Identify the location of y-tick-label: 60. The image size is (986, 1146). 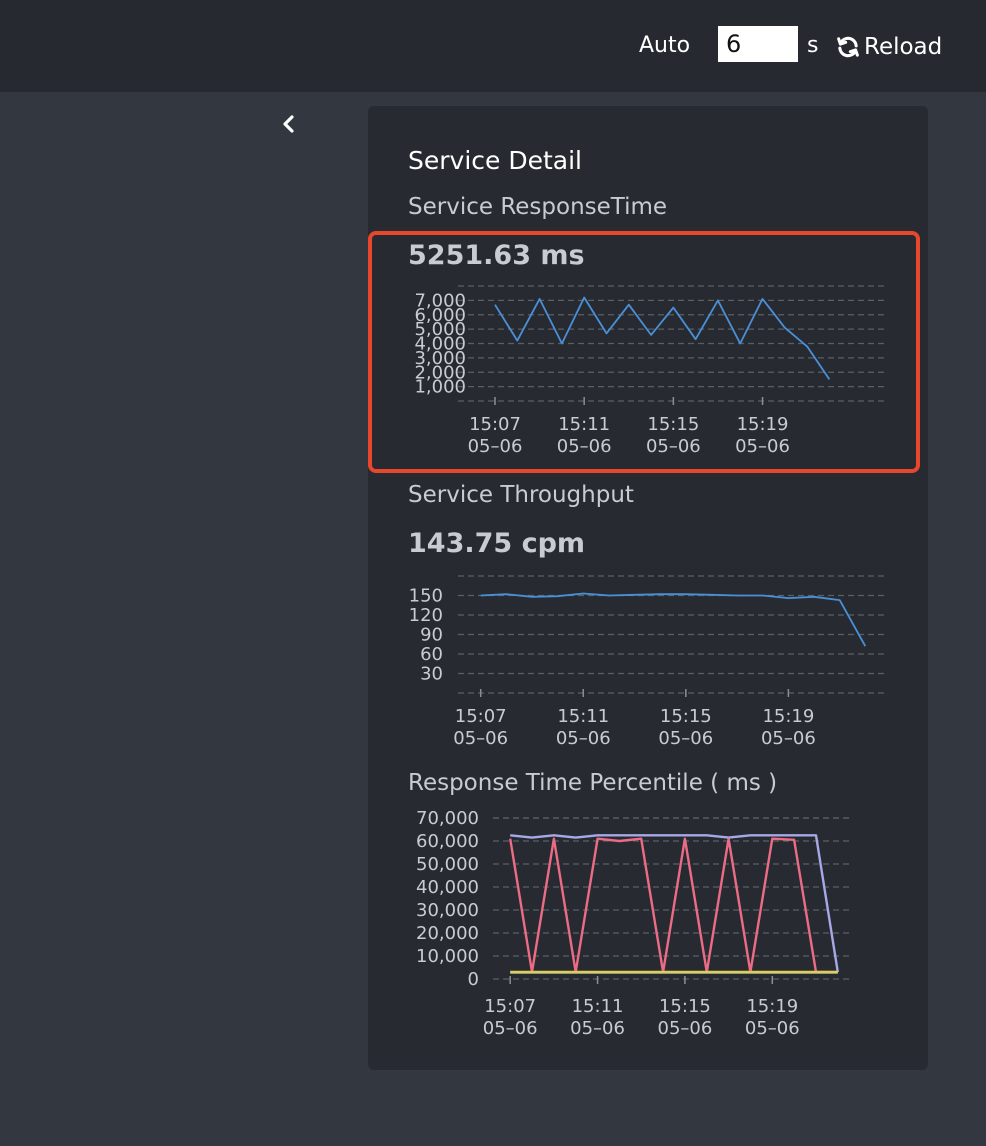
(431, 654).